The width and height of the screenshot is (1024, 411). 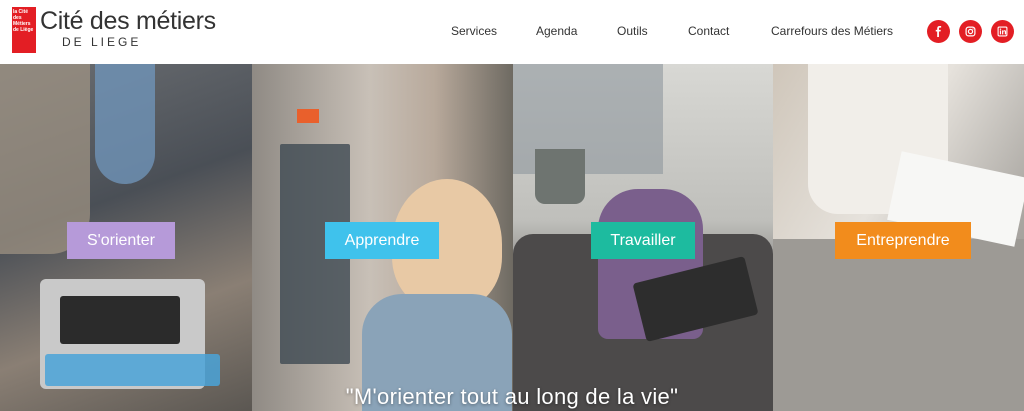 I want to click on logo-subtitle: DE LIEGE, so click(x=102, y=42).